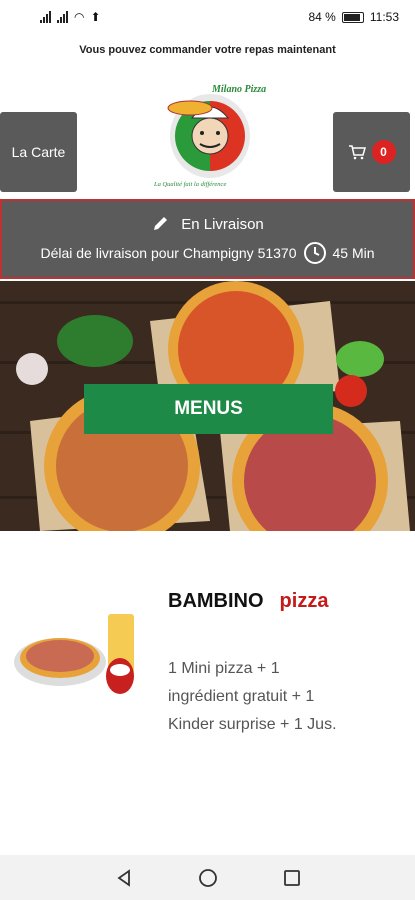 The image size is (415, 900). I want to click on clock-icon, so click(314, 253).